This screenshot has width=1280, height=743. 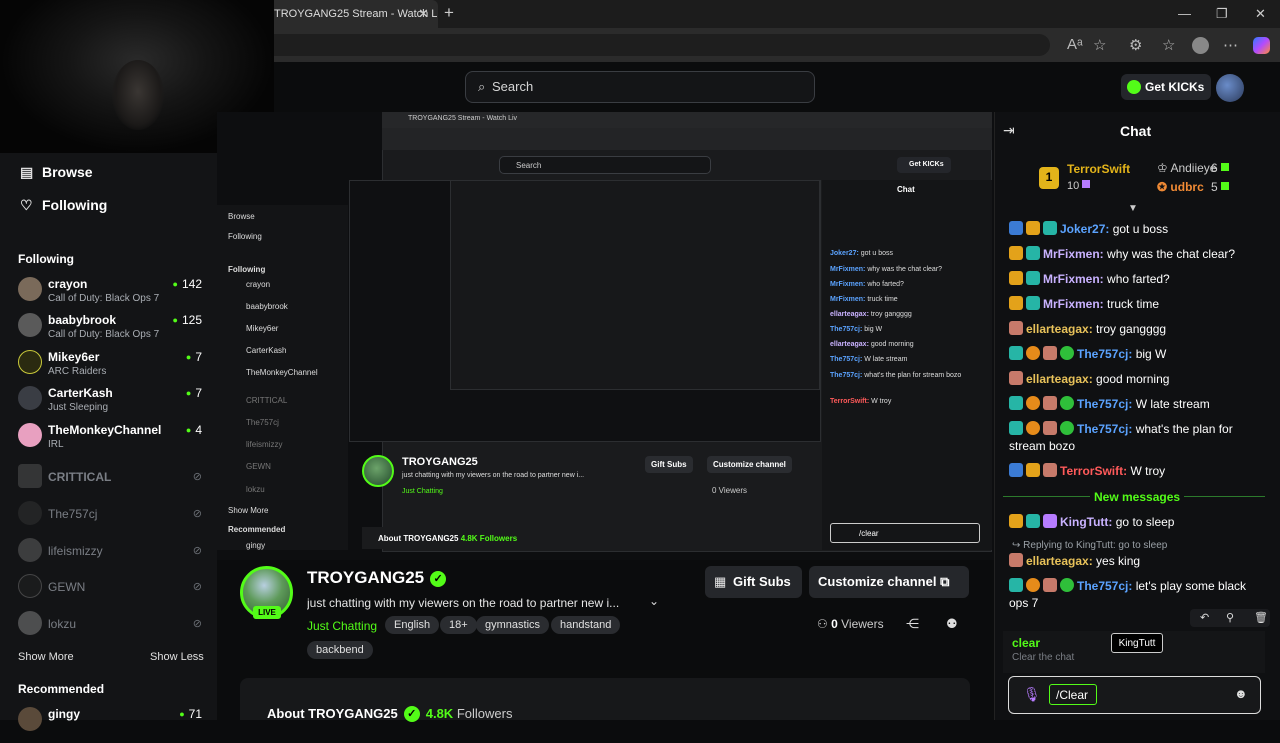 What do you see at coordinates (1009, 130) in the screenshot?
I see `collapse-chat-icon: ⇥` at bounding box center [1009, 130].